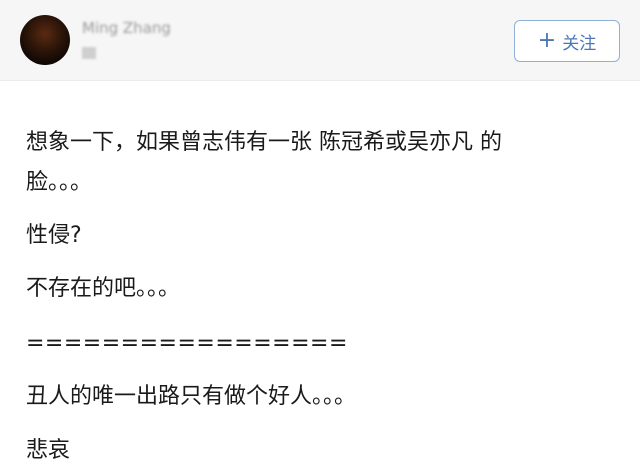 The image size is (640, 474). What do you see at coordinates (45, 40) in the screenshot?
I see `avatar` at bounding box center [45, 40].